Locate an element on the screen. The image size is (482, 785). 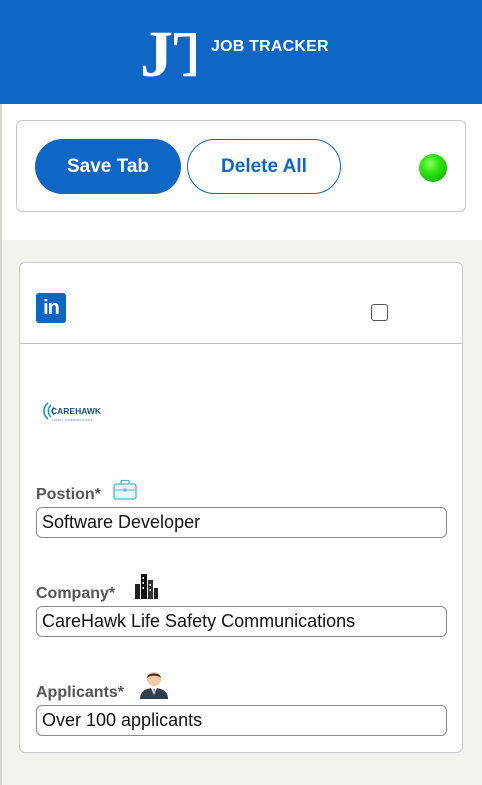
applicants-input is located at coordinates (241, 720).